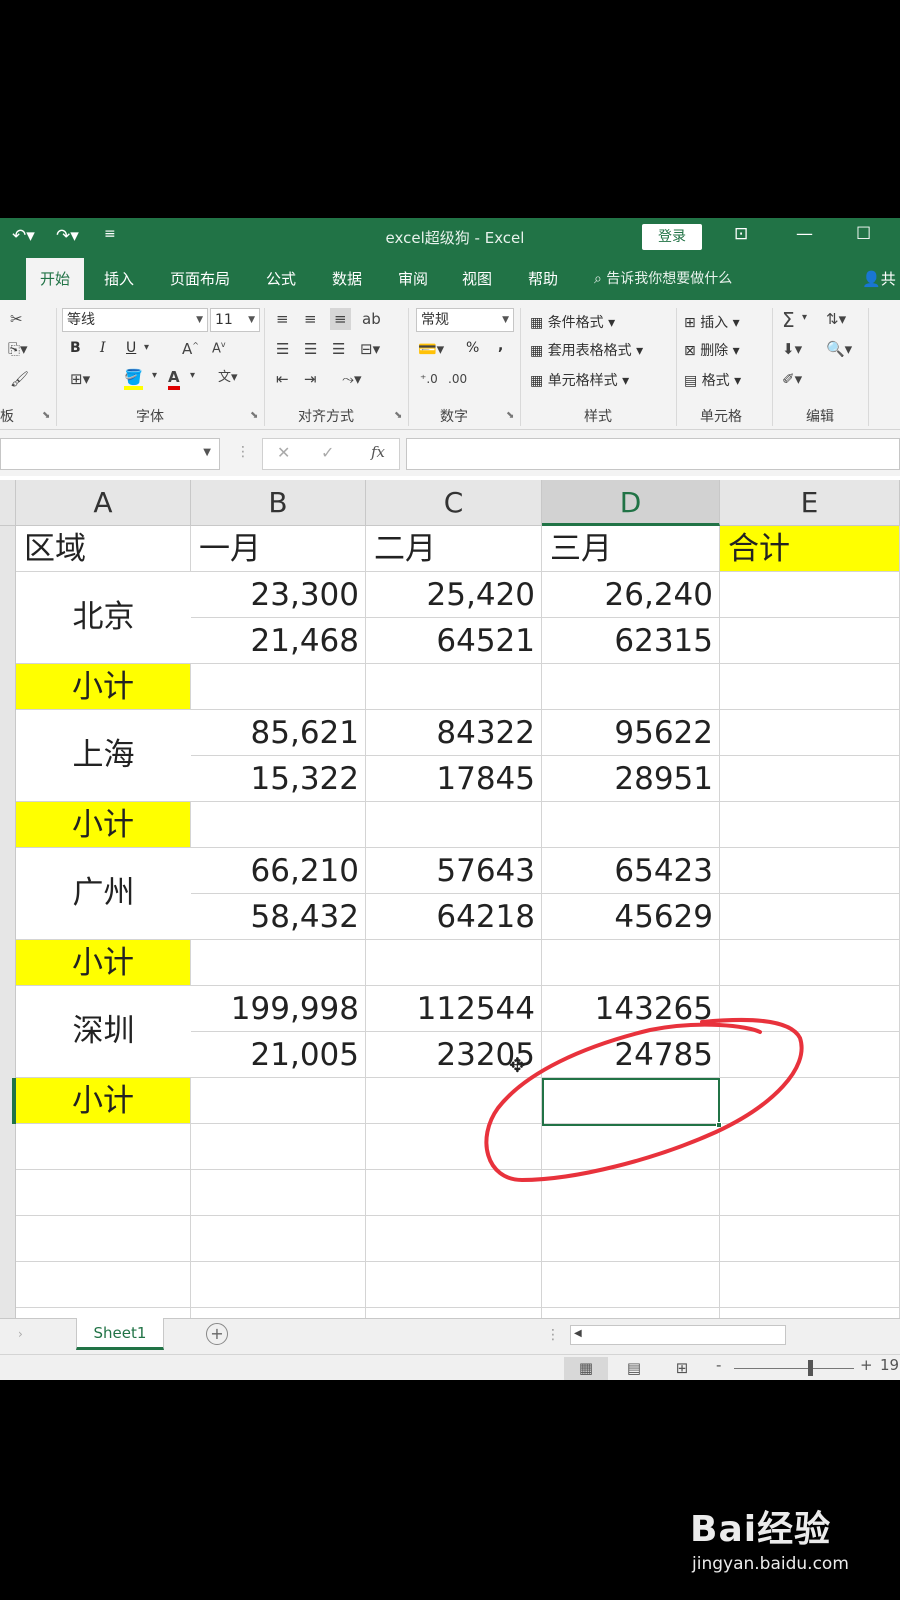 The height and width of the screenshot is (1600, 900). What do you see at coordinates (103, 548) in the screenshot?
I see `header-cell-a: 区域` at bounding box center [103, 548].